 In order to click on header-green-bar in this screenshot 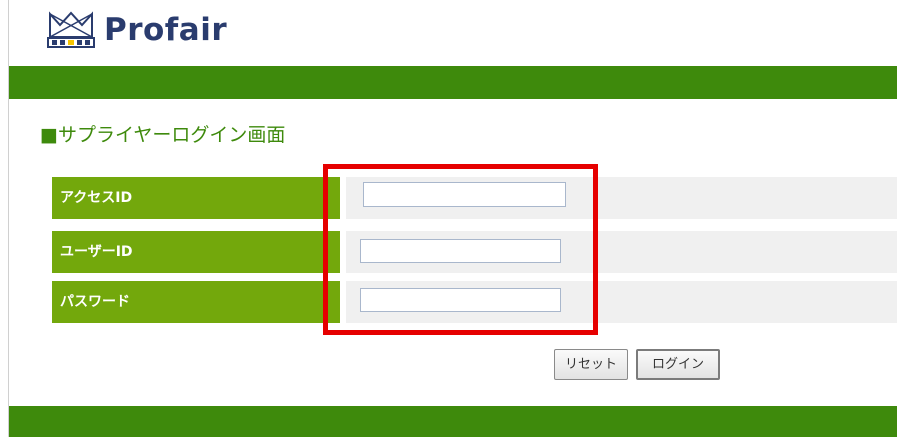, I will do `click(453, 82)`.